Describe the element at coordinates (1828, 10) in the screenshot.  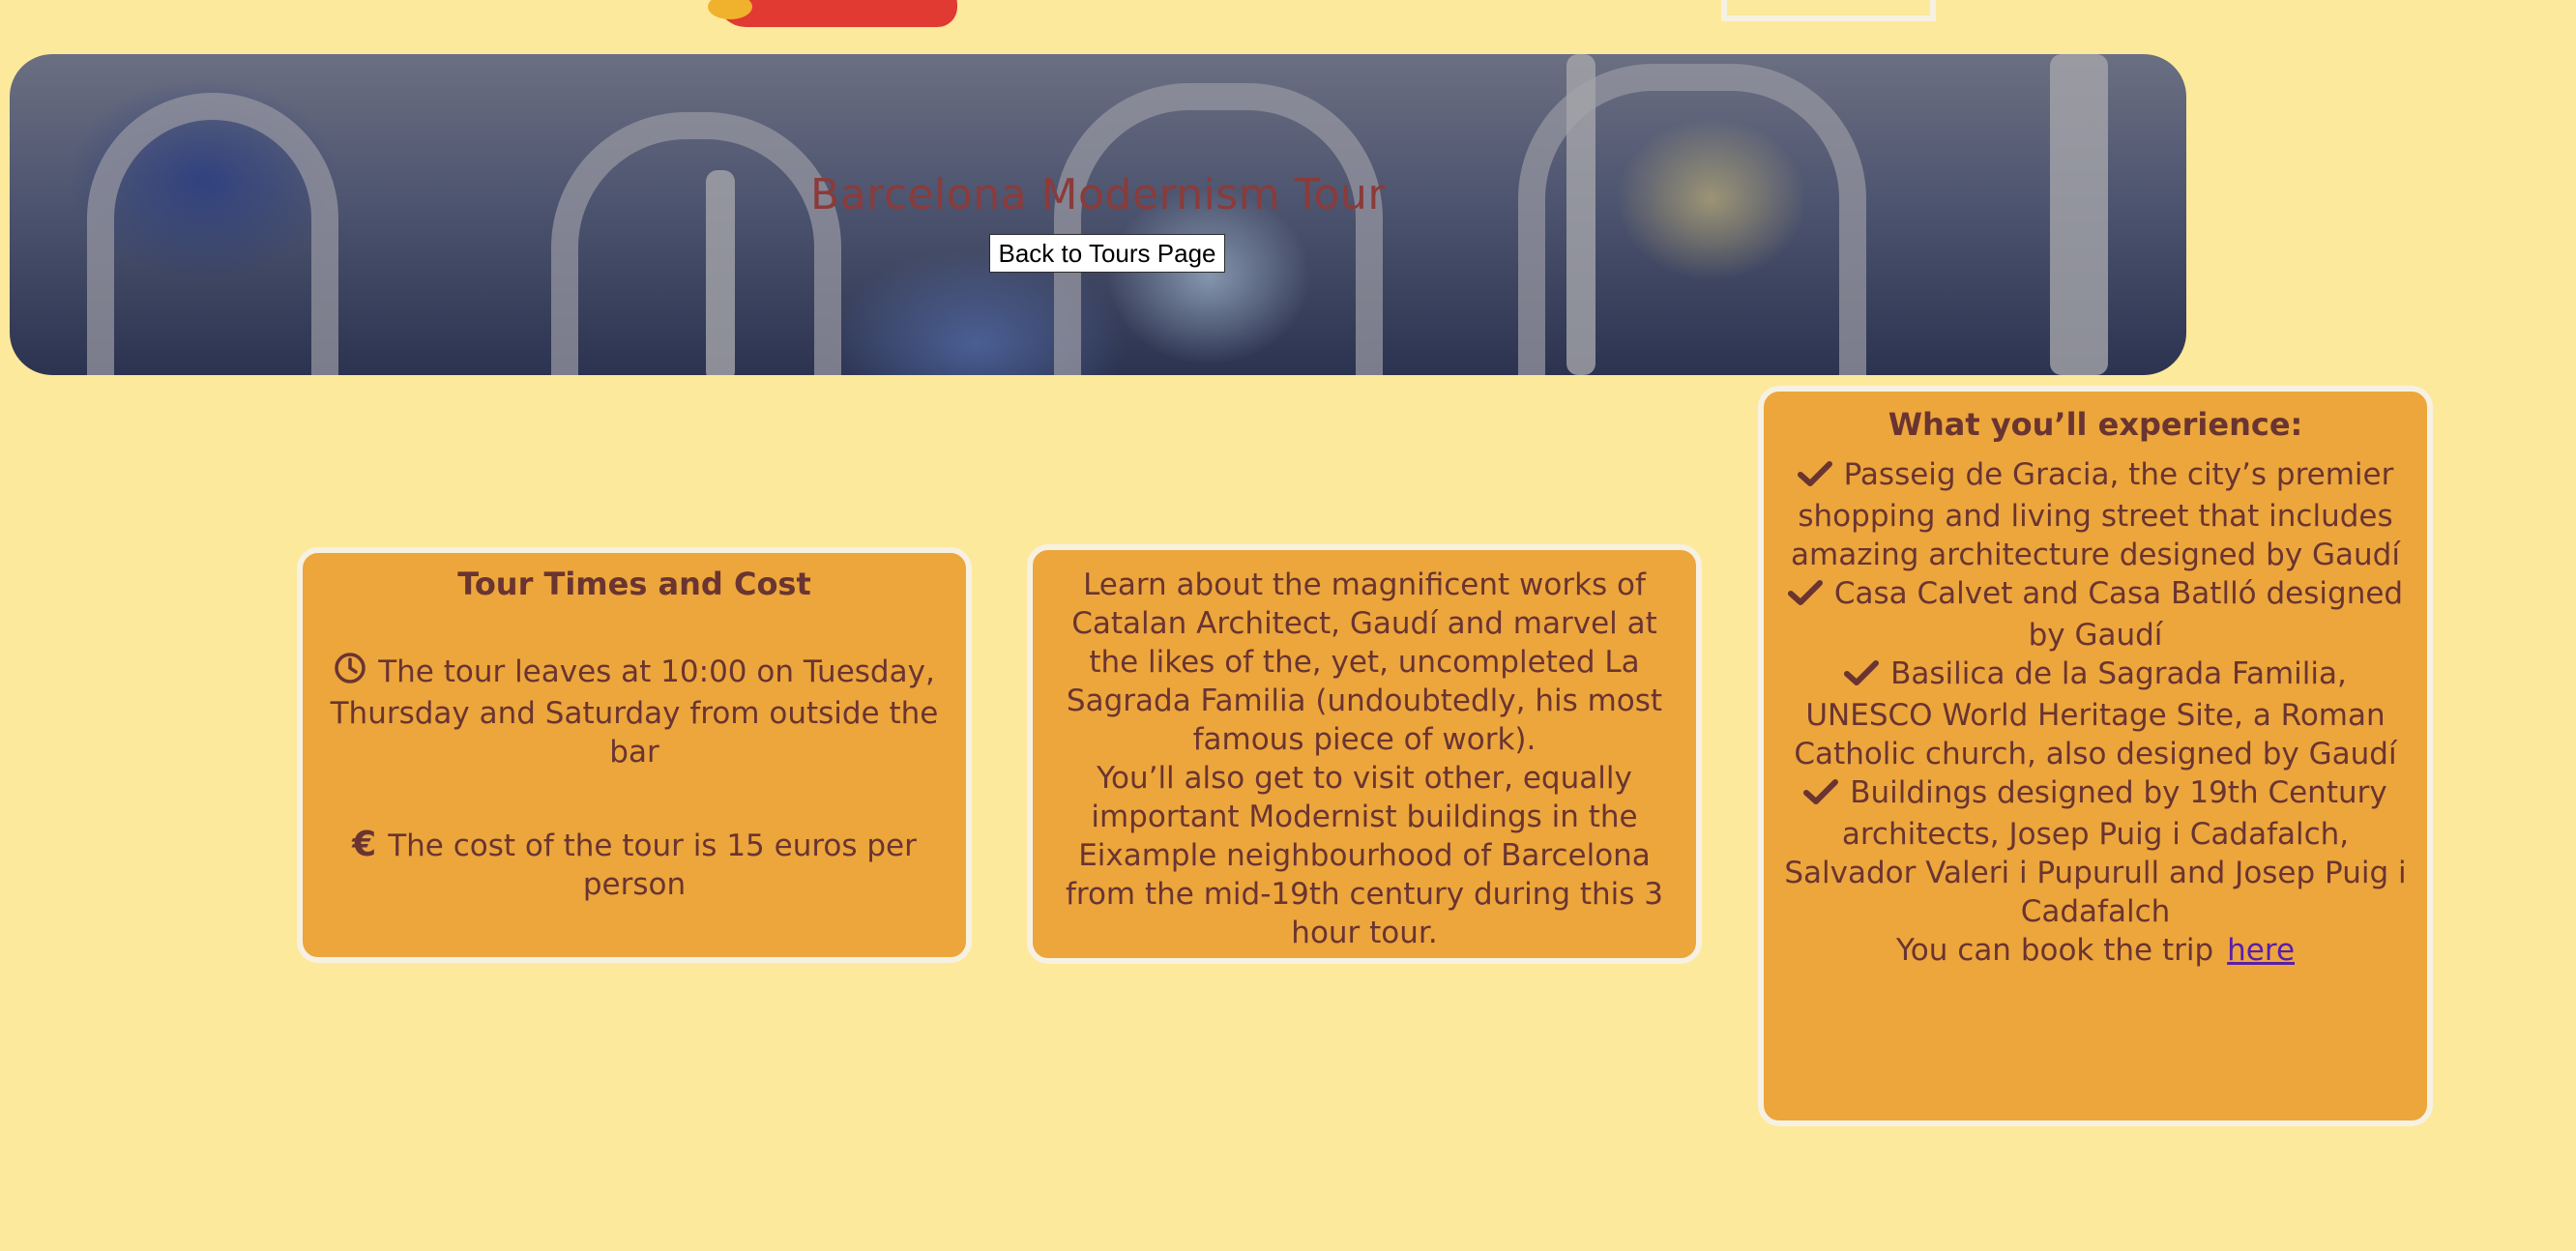
I see `decorative-frame` at that location.